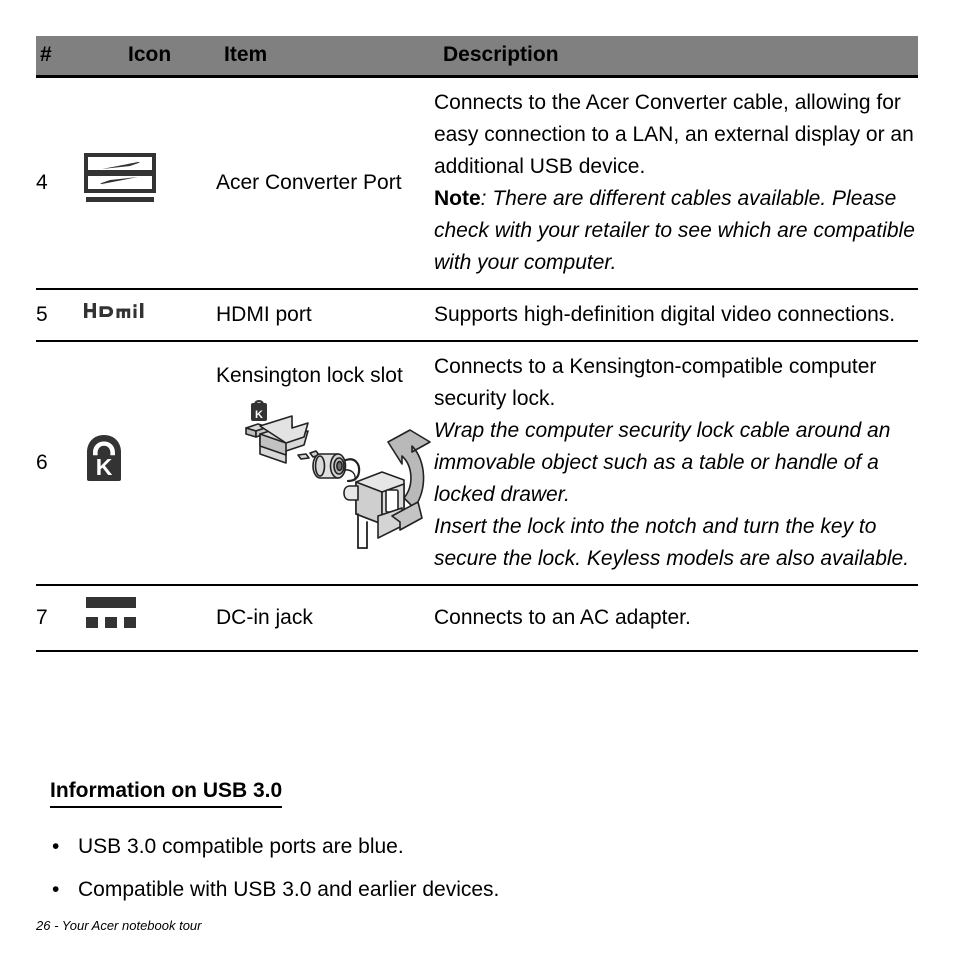 The width and height of the screenshot is (954, 954). What do you see at coordinates (60, 463) in the screenshot?
I see `row-number: 6` at bounding box center [60, 463].